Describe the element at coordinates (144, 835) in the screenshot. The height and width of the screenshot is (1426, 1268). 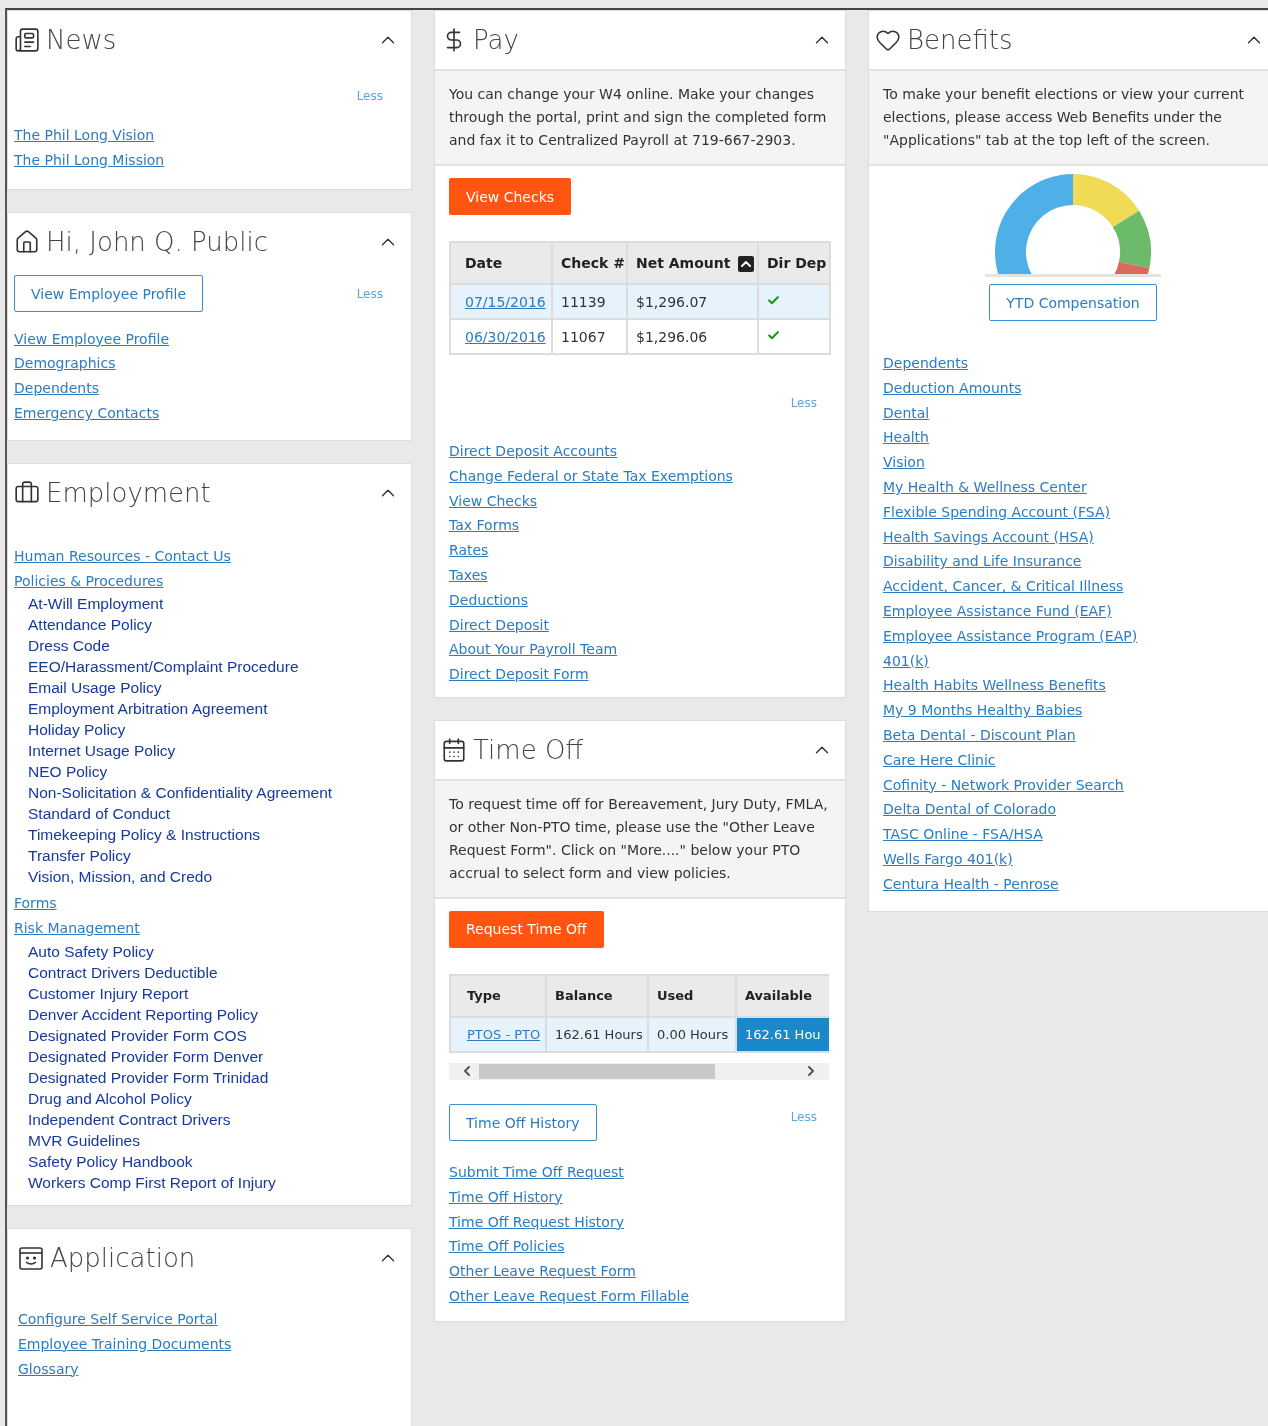
I see `policy-link: Timekeeping Policy & Instructions` at that location.